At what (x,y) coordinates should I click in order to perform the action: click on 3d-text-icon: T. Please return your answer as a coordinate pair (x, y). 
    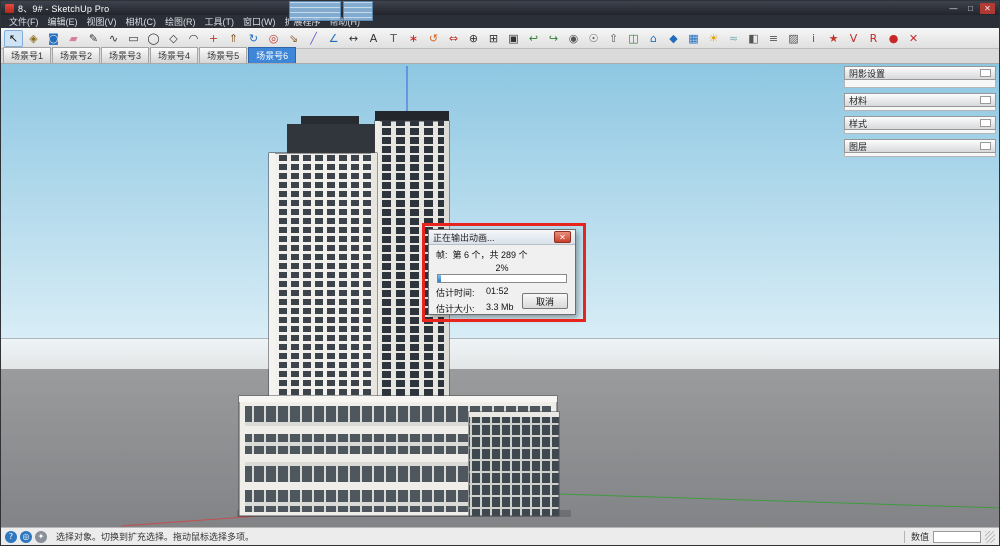
    Looking at the image, I should click on (393, 38).